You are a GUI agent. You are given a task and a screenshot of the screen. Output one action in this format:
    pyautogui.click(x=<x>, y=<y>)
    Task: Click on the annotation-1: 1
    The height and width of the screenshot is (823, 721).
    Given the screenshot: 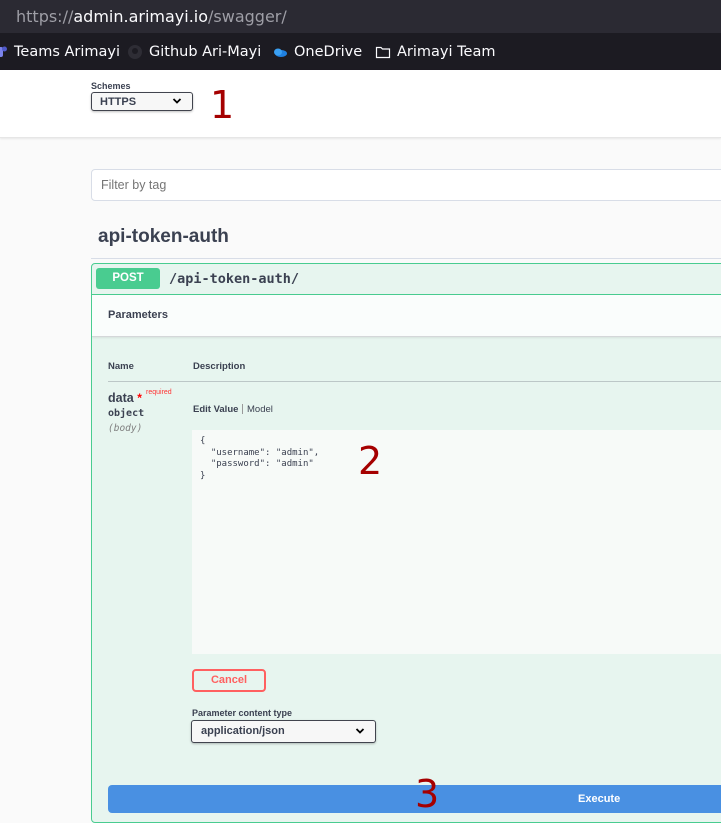 What is the action you would take?
    pyautogui.click(x=222, y=105)
    